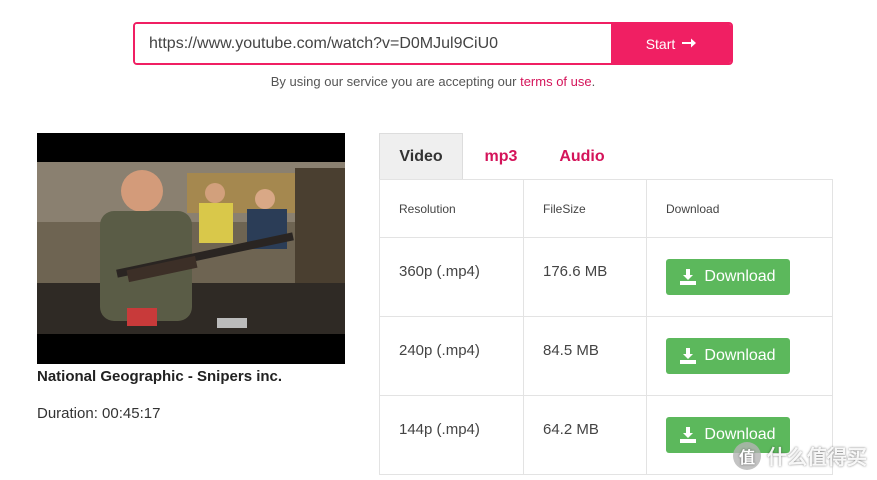 The height and width of the screenshot is (480, 877). What do you see at coordinates (693, 208) in the screenshot?
I see `header-download: Download` at bounding box center [693, 208].